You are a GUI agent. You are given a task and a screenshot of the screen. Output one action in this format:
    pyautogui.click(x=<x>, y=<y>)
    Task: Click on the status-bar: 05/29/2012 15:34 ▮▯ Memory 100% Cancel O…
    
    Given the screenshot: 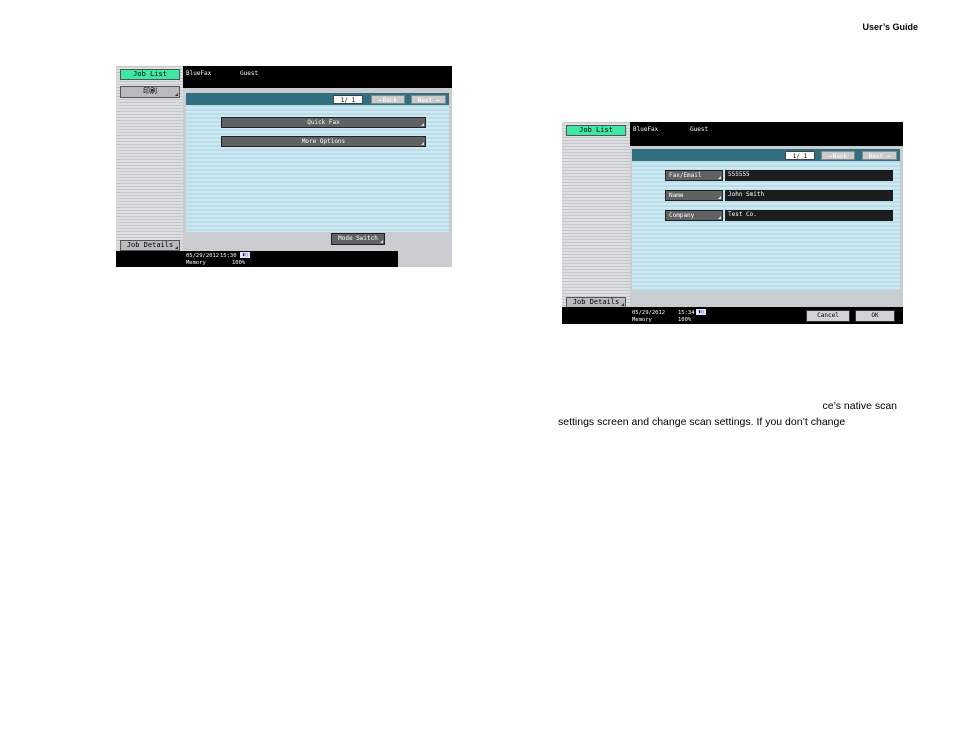 What is the action you would take?
    pyautogui.click(x=732, y=315)
    